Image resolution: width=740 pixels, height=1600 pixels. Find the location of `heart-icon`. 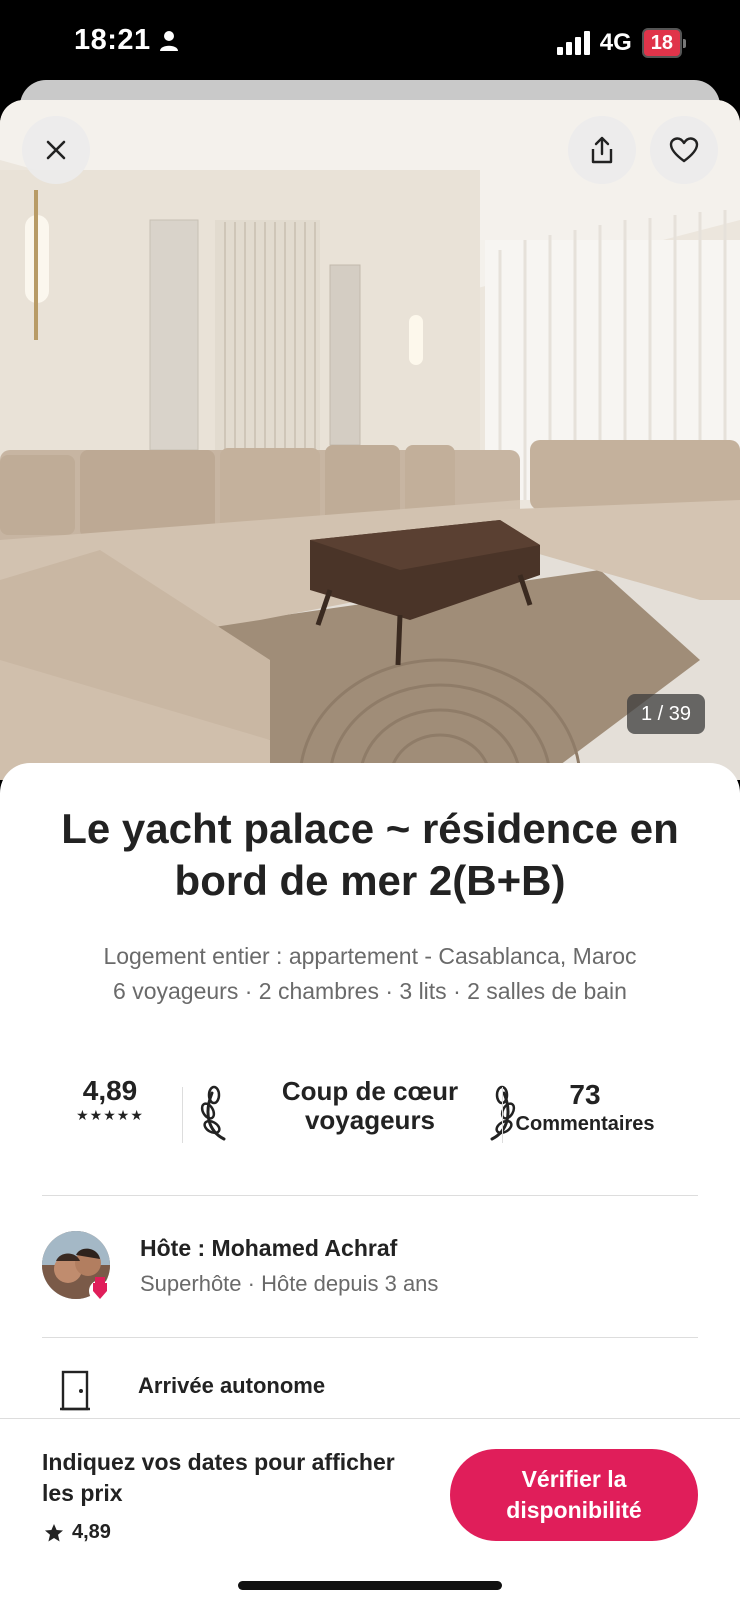

heart-icon is located at coordinates (684, 150).